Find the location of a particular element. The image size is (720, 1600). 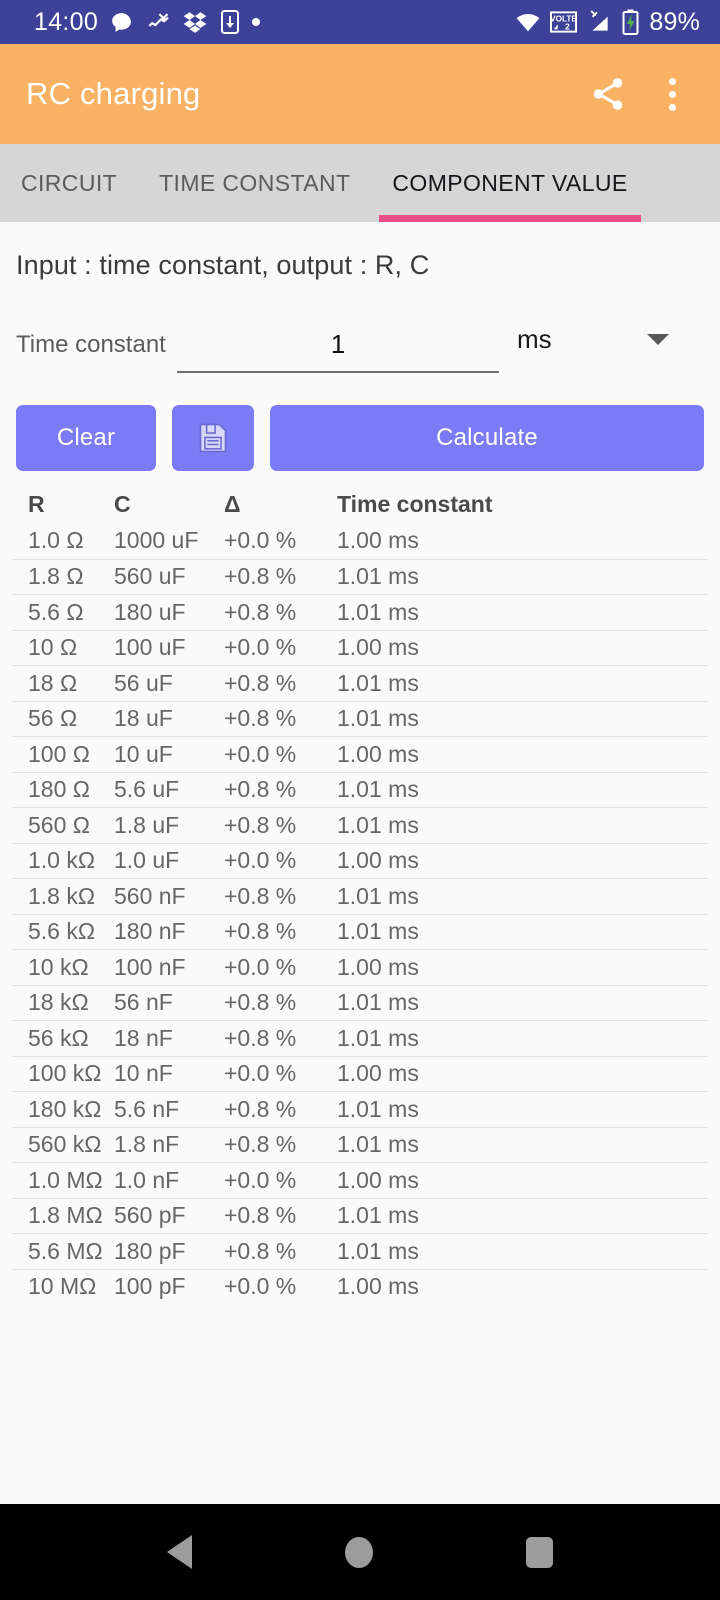

cell-c: 180 pF is located at coordinates (150, 1250).